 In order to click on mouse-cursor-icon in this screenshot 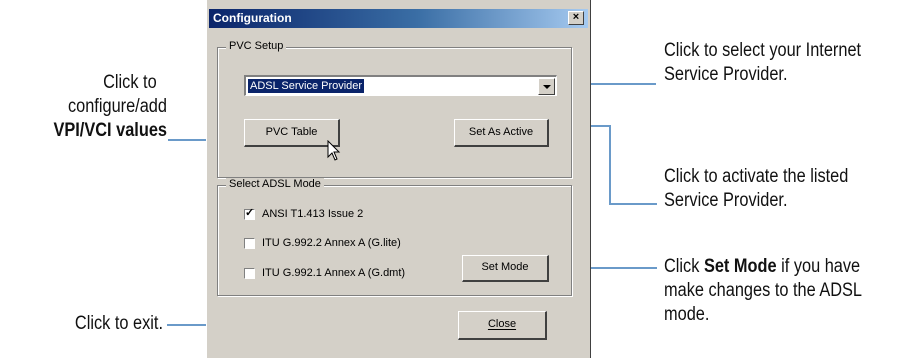, I will do `click(334, 150)`.